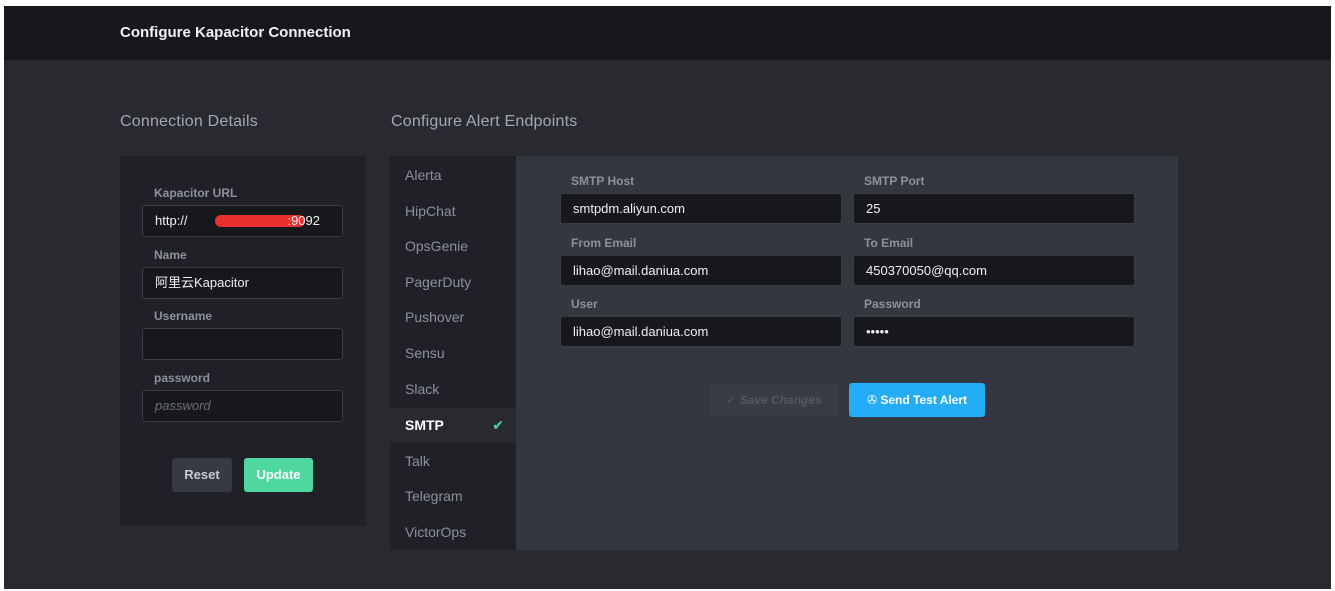 Image resolution: width=1335 pixels, height=591 pixels. I want to click on endpoint-hipchat: HipChat, so click(453, 211).